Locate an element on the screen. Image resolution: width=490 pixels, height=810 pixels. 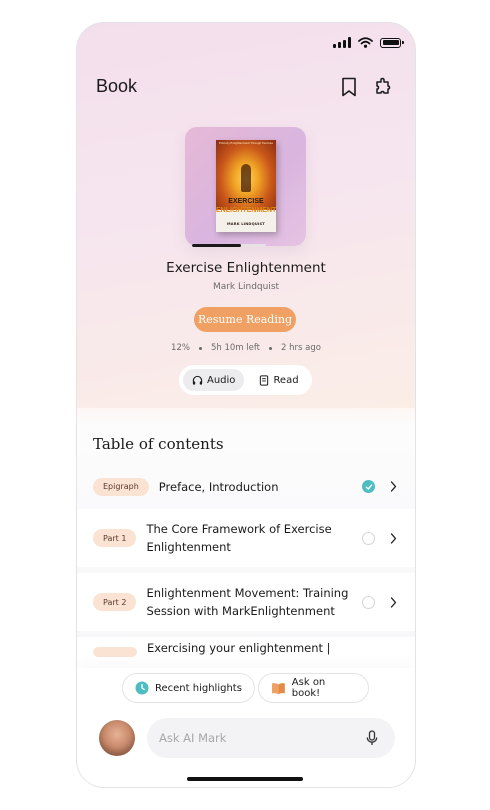
read-mode-button: Read is located at coordinates (278, 380).